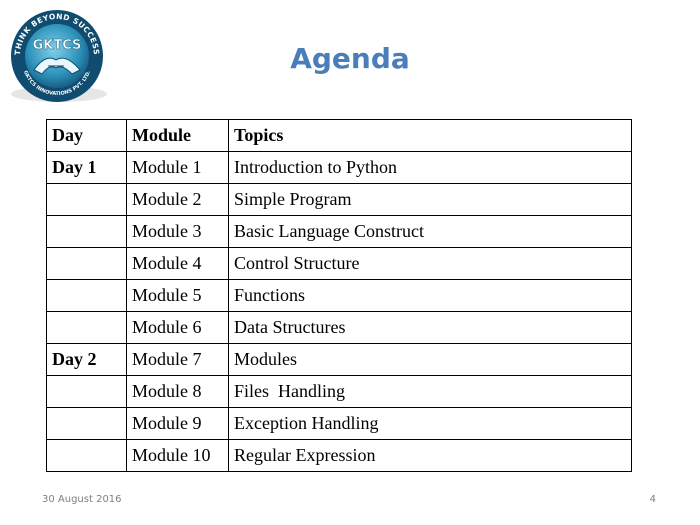  What do you see at coordinates (177, 327) in the screenshot?
I see `module-cell: Module 6` at bounding box center [177, 327].